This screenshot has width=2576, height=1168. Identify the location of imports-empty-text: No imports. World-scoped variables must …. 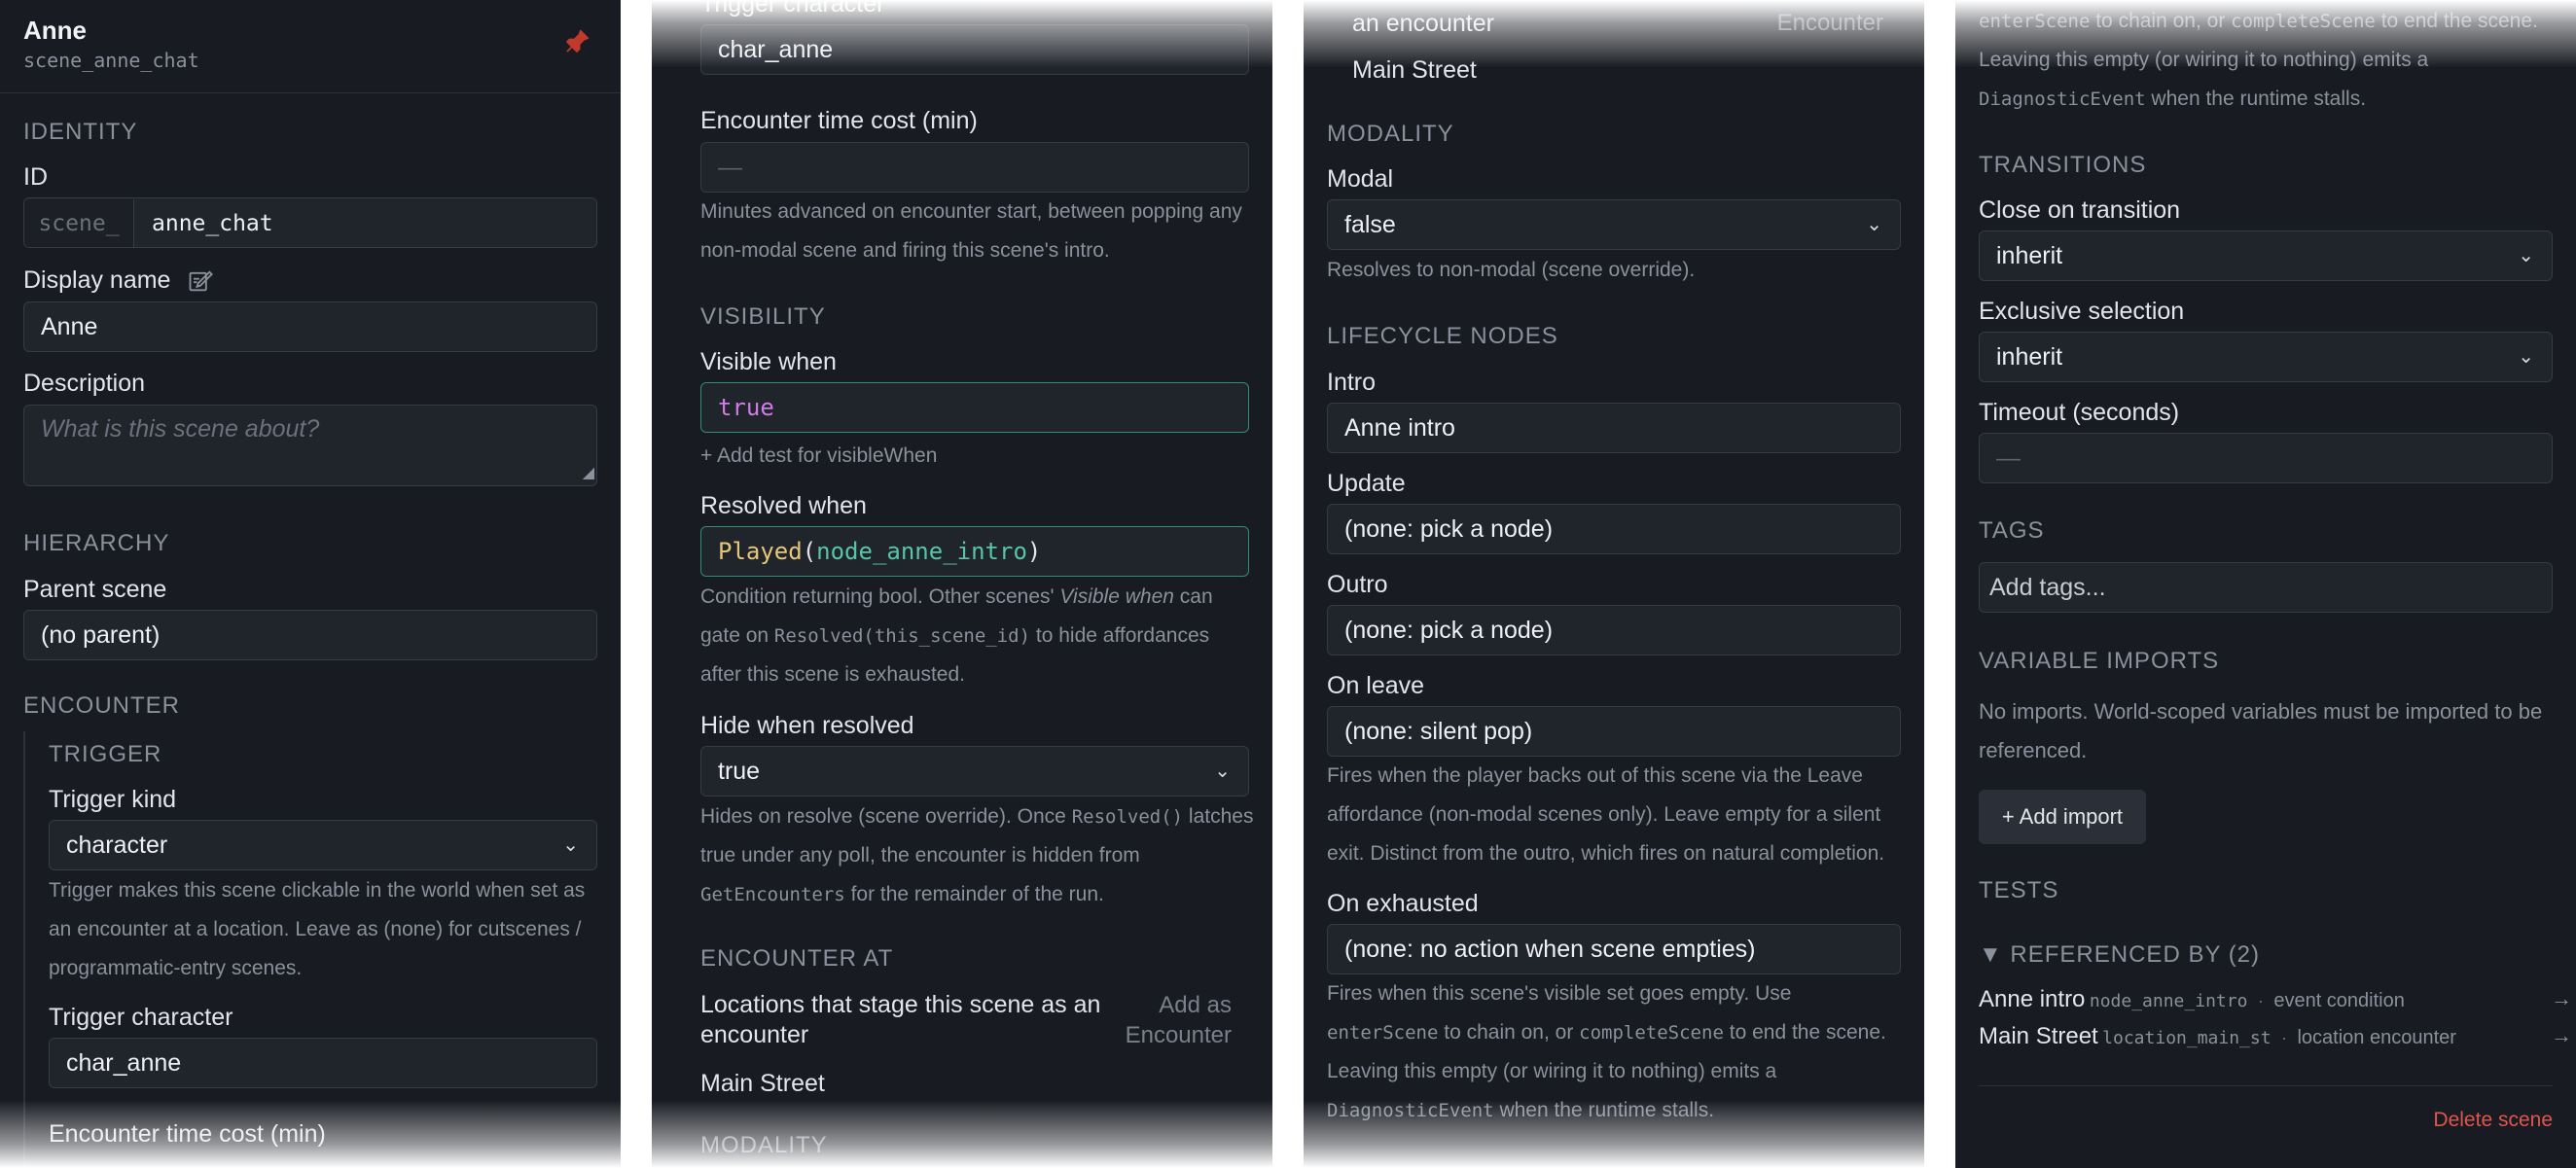
(2261, 730).